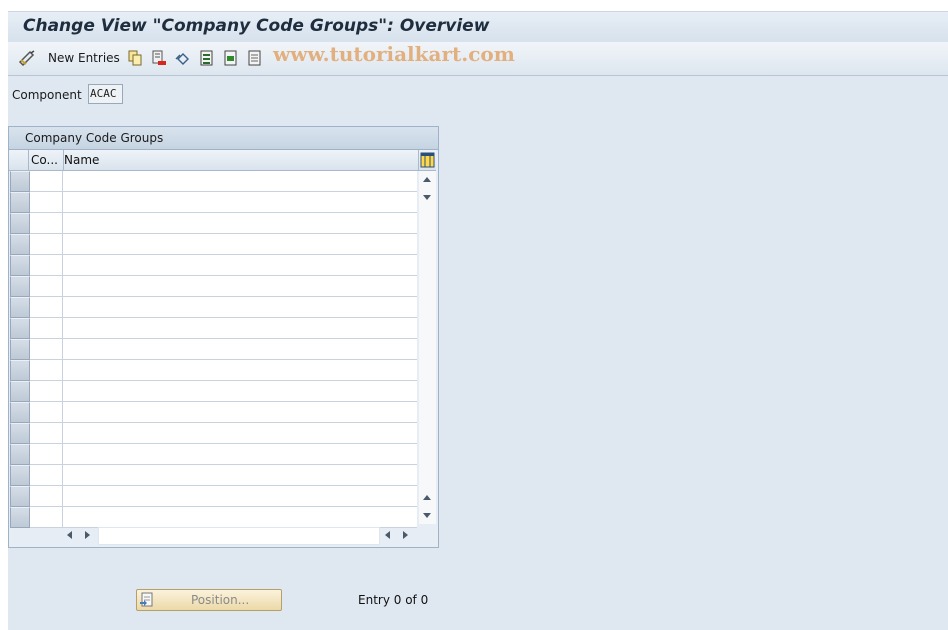 Image resolution: width=948 pixels, height=630 pixels. I want to click on column-header-name: Name, so click(241, 160).